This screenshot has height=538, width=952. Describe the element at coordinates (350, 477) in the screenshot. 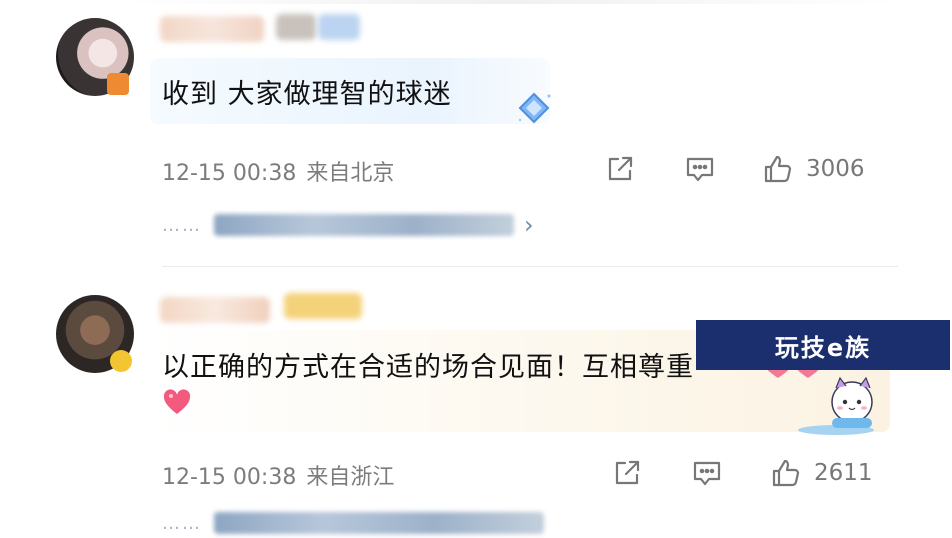

I see `comment-location: 来自浙江` at that location.